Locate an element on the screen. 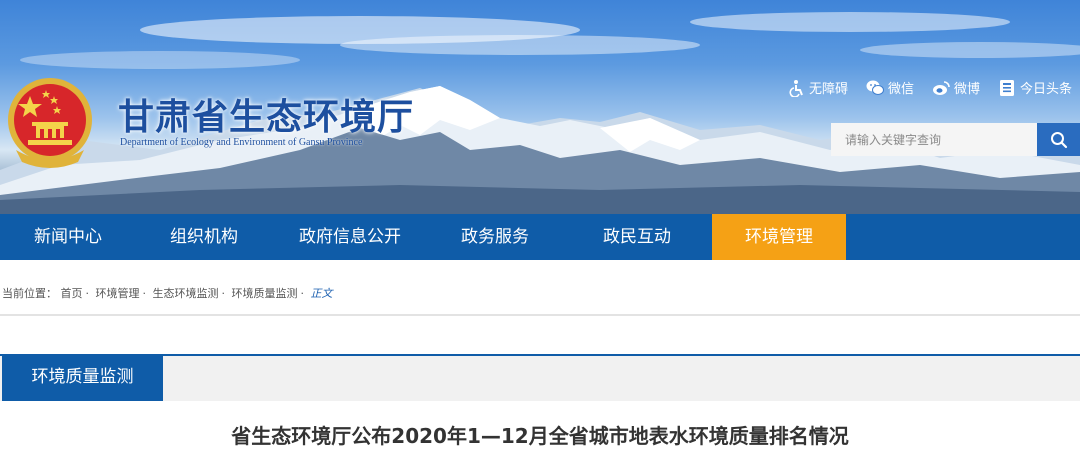  search-bar is located at coordinates (955, 139).